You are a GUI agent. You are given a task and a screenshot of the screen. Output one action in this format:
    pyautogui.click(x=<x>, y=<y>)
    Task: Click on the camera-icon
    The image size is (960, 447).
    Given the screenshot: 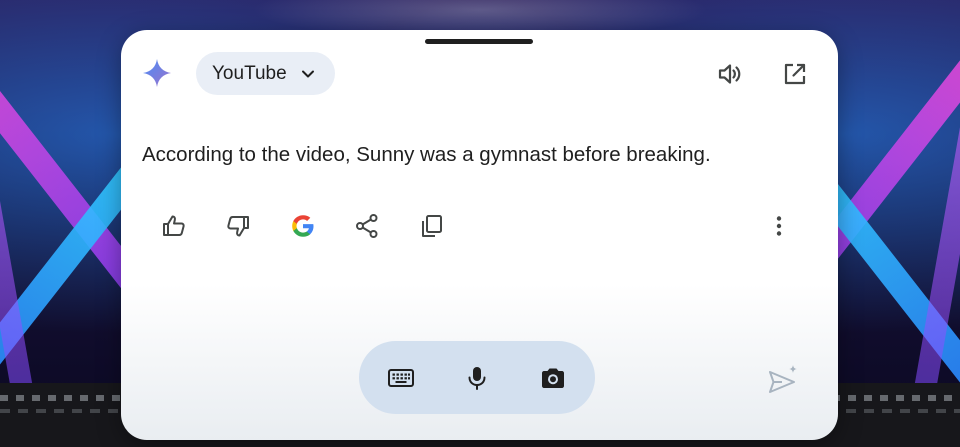 What is the action you would take?
    pyautogui.click(x=553, y=378)
    